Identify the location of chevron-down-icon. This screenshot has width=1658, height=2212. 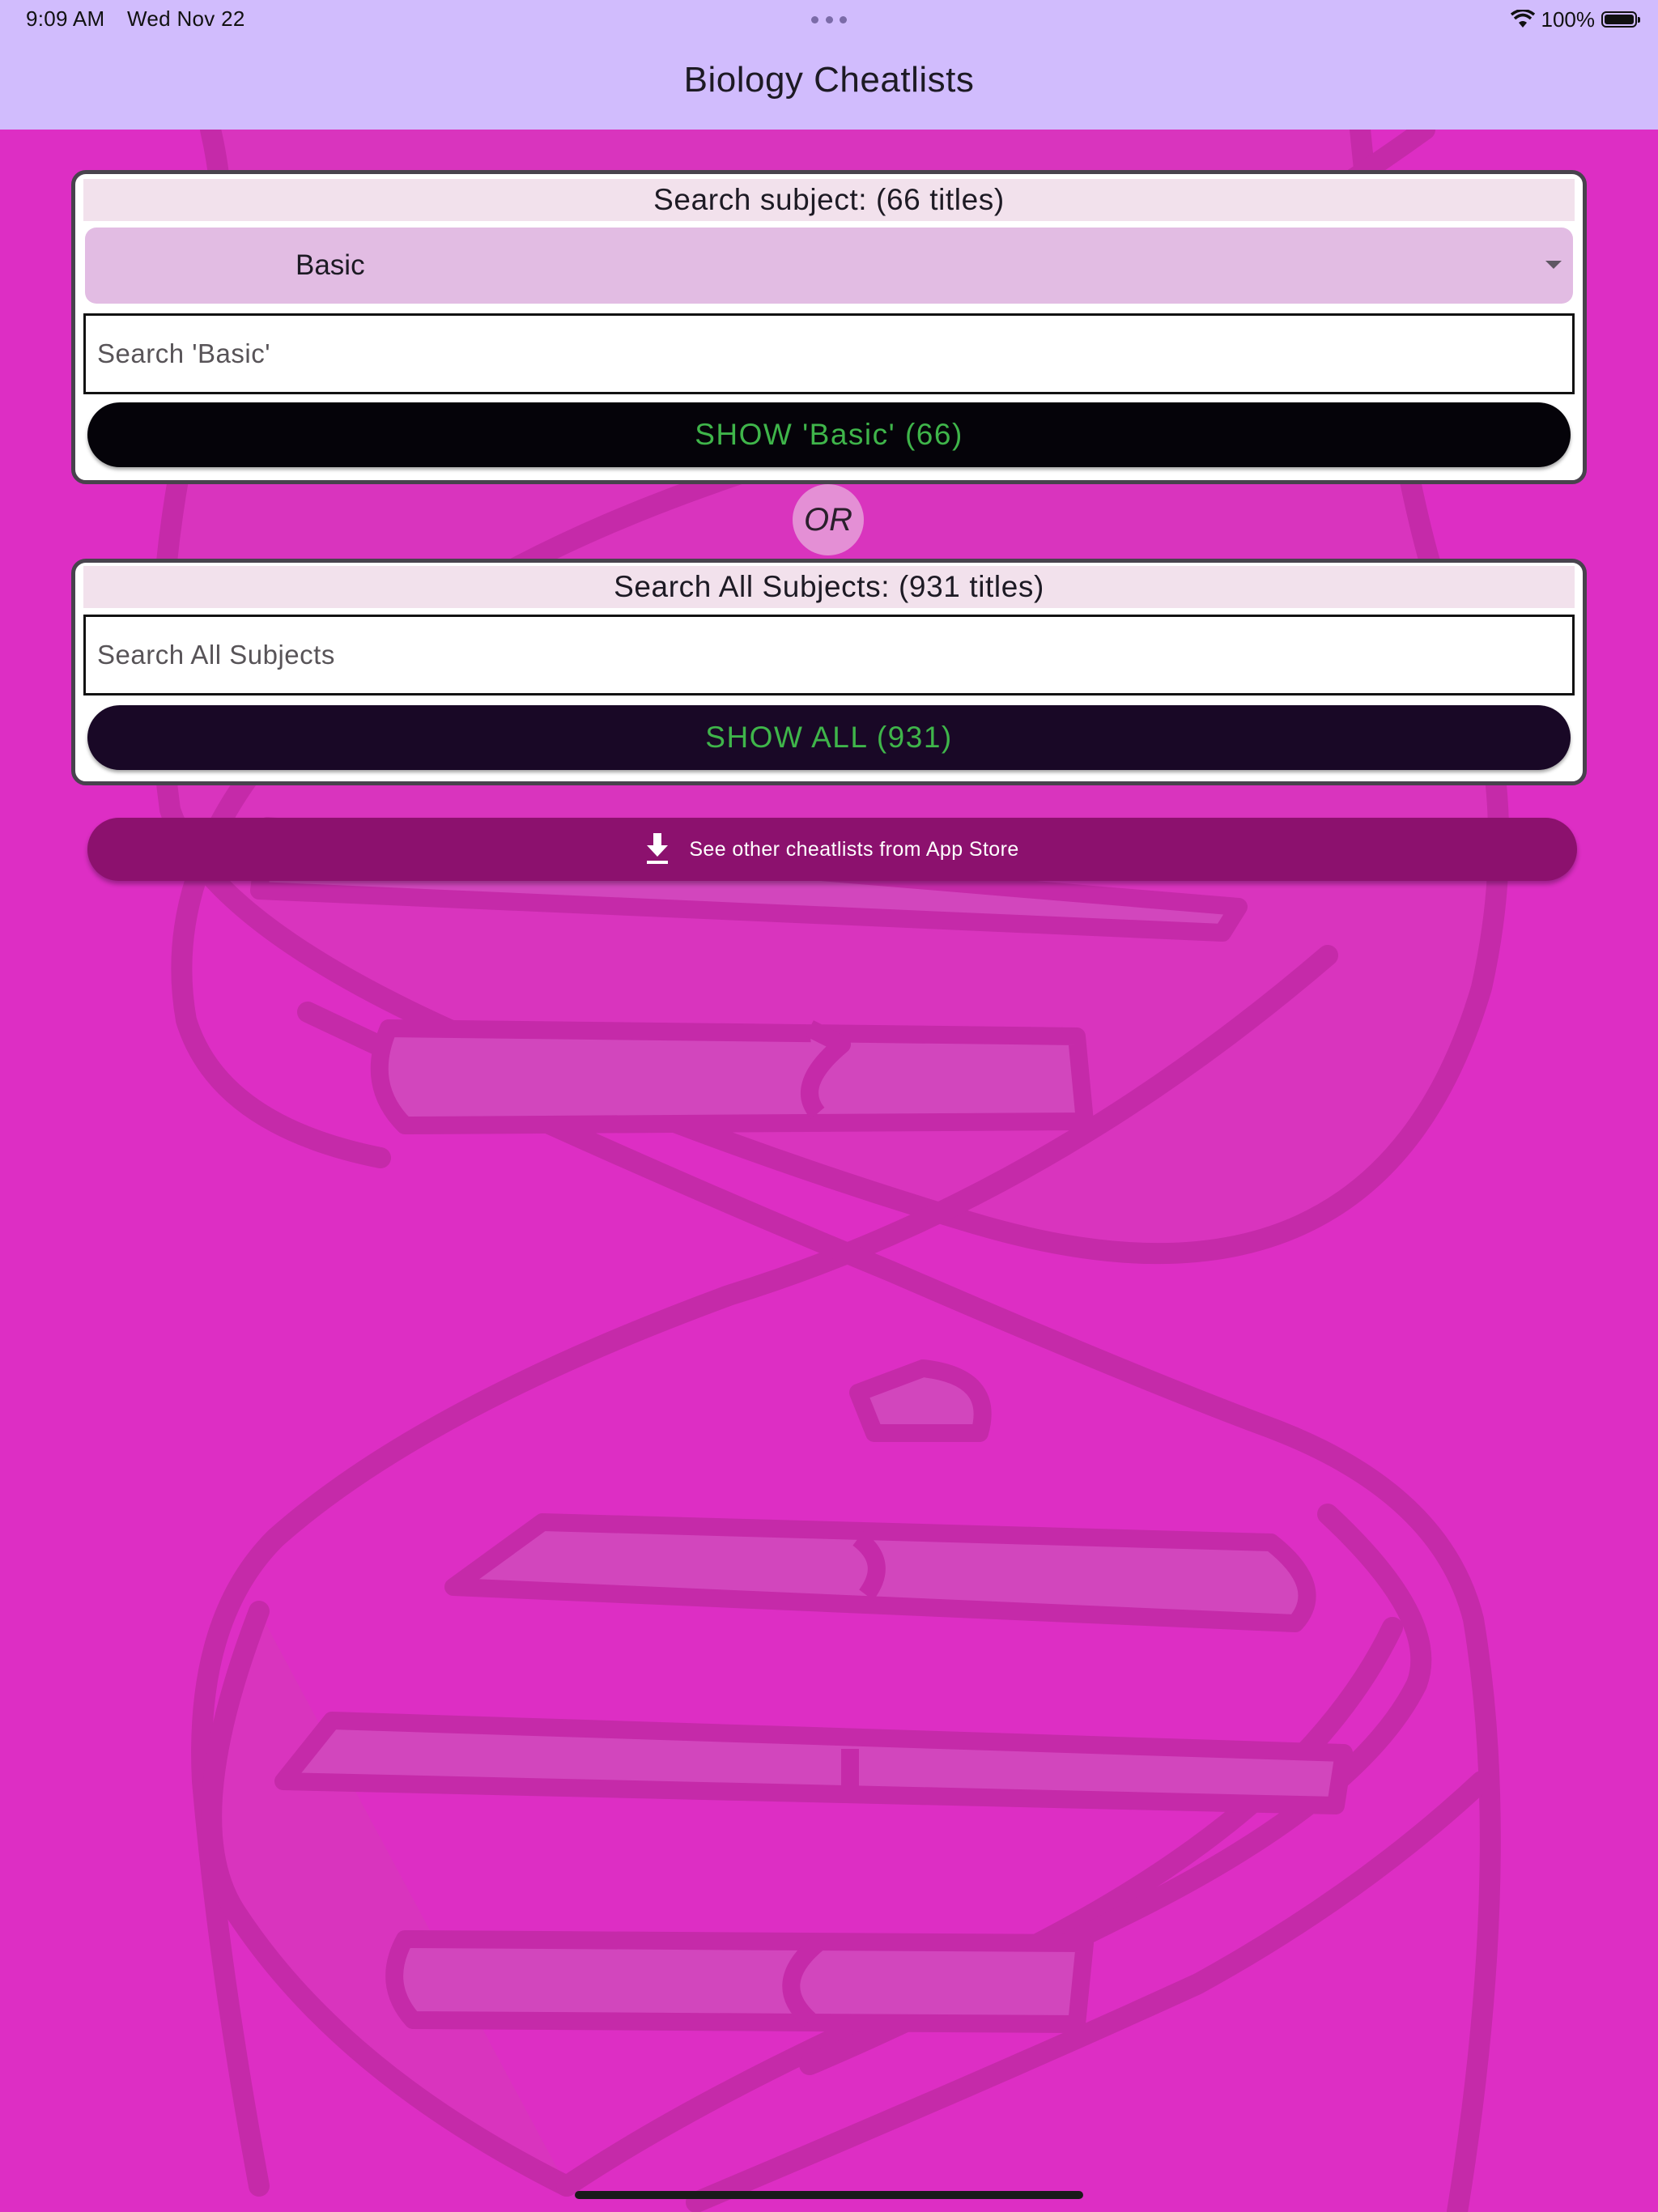
(1553, 265).